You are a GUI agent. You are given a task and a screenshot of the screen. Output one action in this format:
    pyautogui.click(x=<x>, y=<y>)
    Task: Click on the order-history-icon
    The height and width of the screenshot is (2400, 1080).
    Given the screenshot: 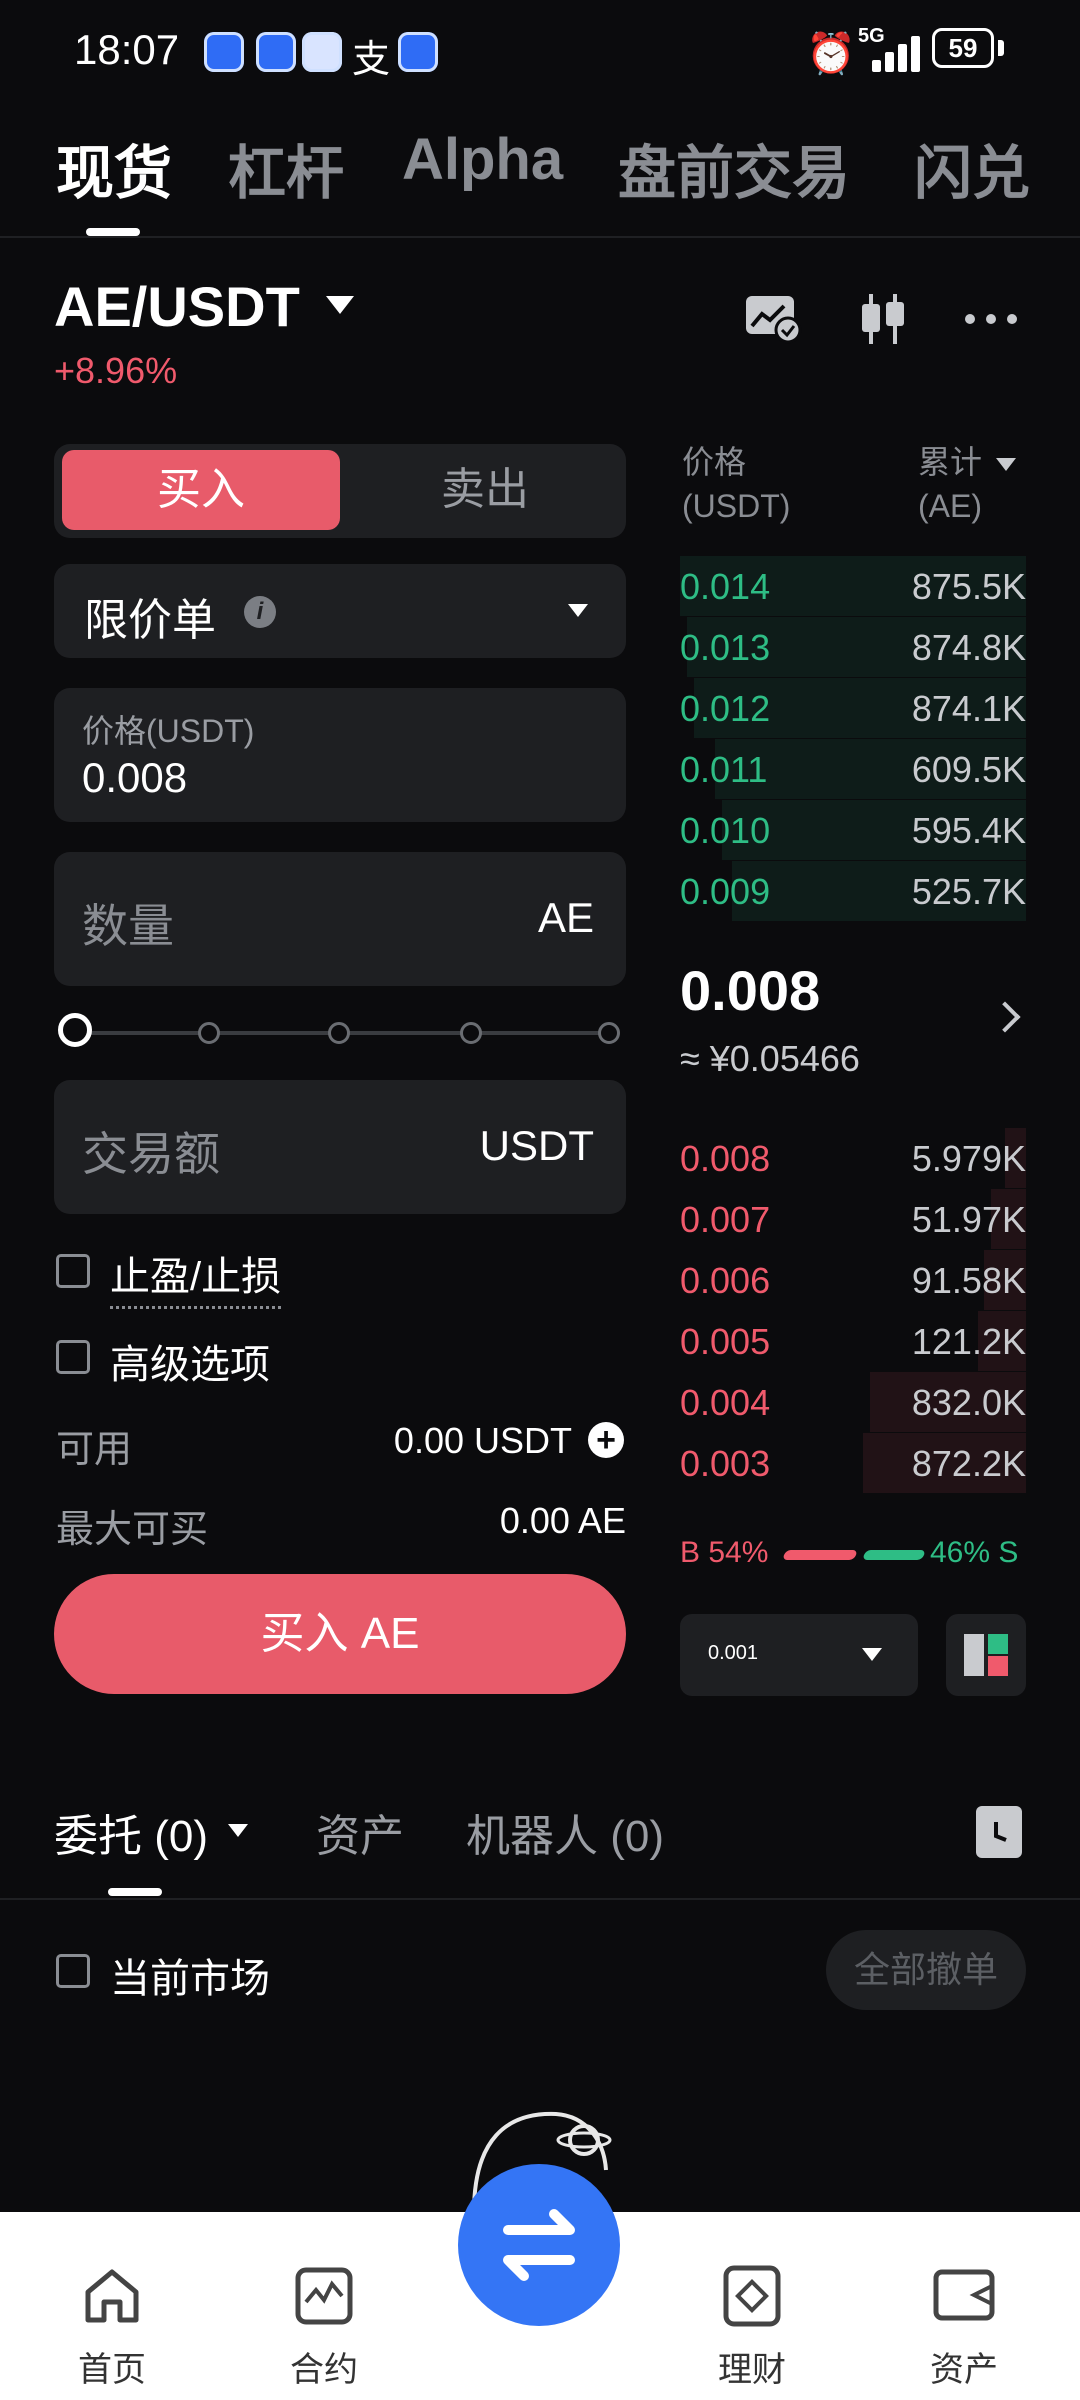 What is the action you would take?
    pyautogui.click(x=999, y=1832)
    